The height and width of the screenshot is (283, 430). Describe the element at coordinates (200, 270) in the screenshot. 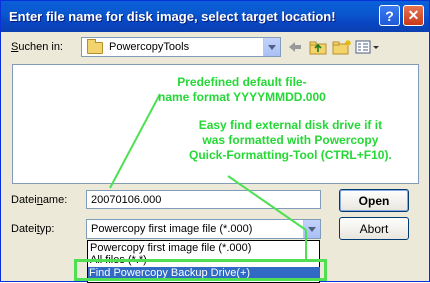

I see `highlight-box` at that location.